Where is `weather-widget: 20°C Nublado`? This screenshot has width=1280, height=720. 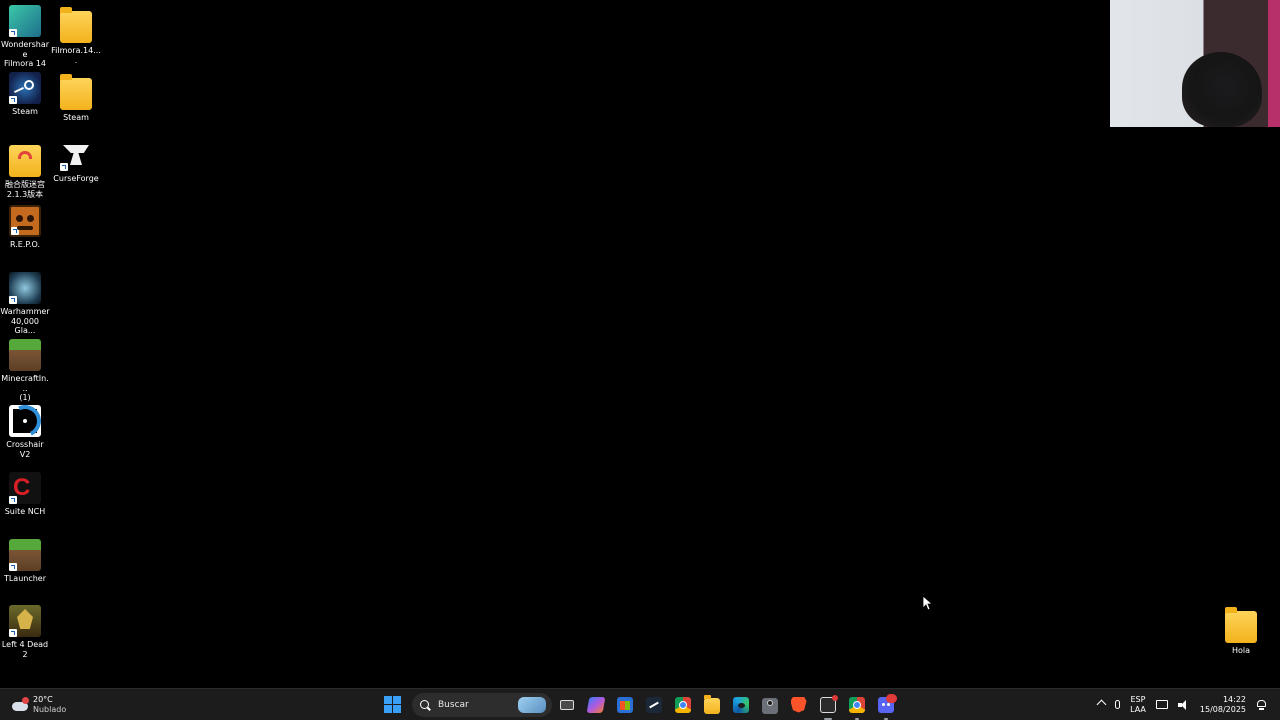
weather-widget: 20°C Nublado is located at coordinates (38, 705).